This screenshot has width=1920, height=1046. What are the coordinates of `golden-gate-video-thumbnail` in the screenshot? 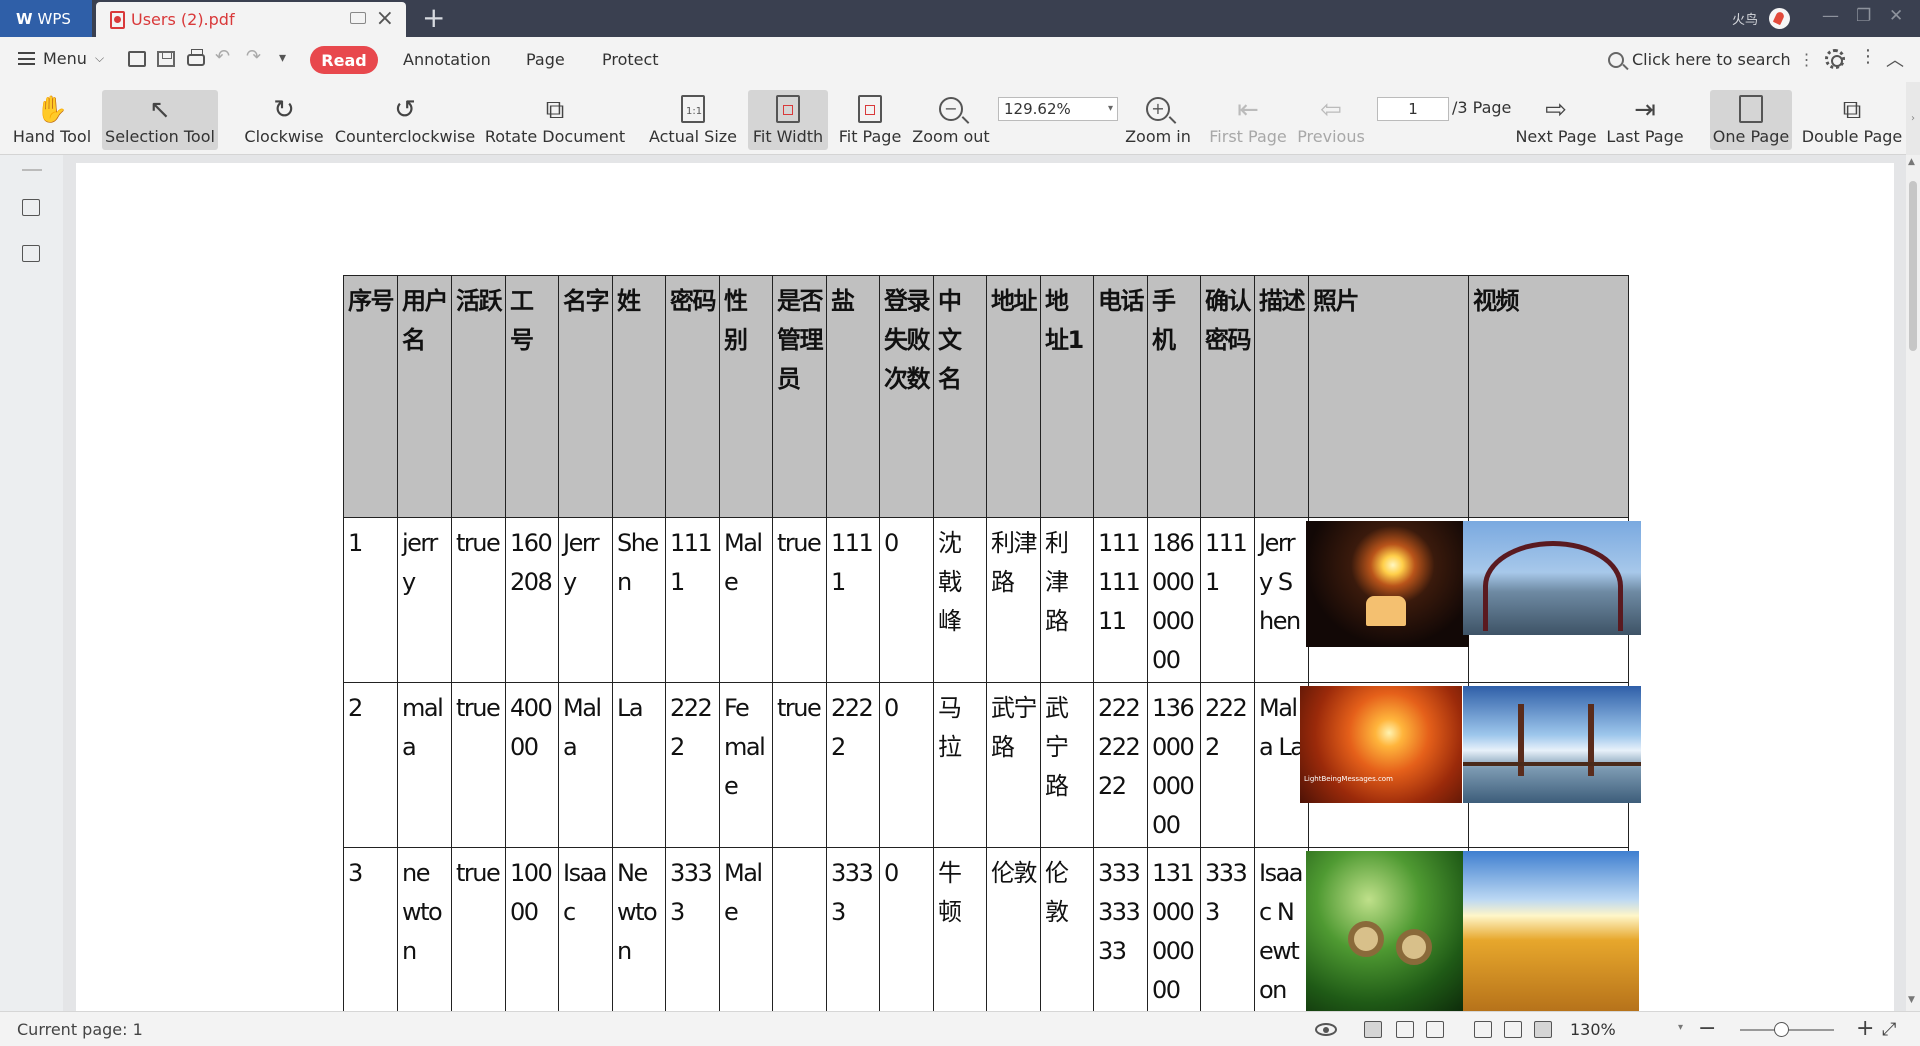 It's located at (1552, 744).